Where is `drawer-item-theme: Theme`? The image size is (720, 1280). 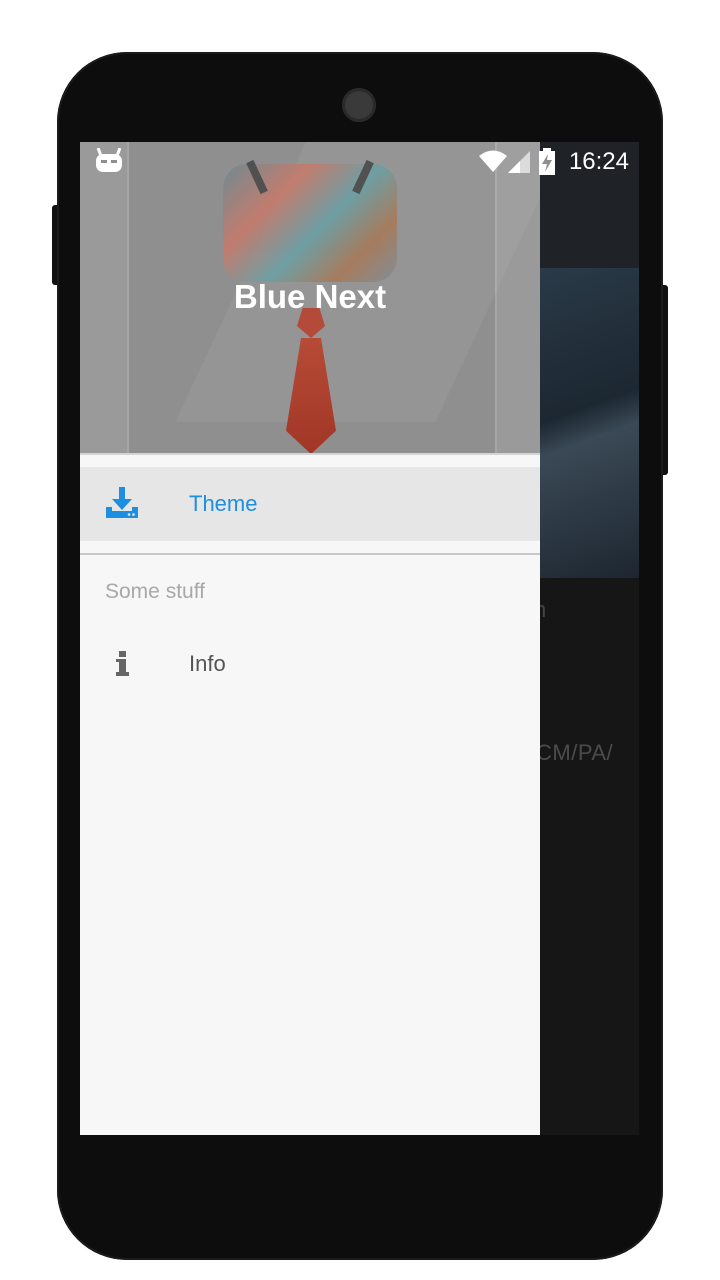 drawer-item-theme: Theme is located at coordinates (310, 504).